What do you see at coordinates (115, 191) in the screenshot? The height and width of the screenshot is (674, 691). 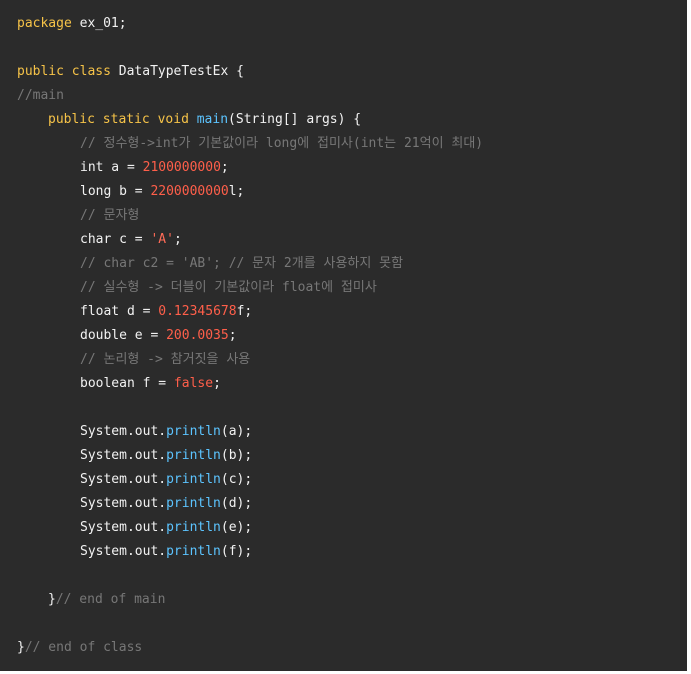 I see `long-decl: long b =` at bounding box center [115, 191].